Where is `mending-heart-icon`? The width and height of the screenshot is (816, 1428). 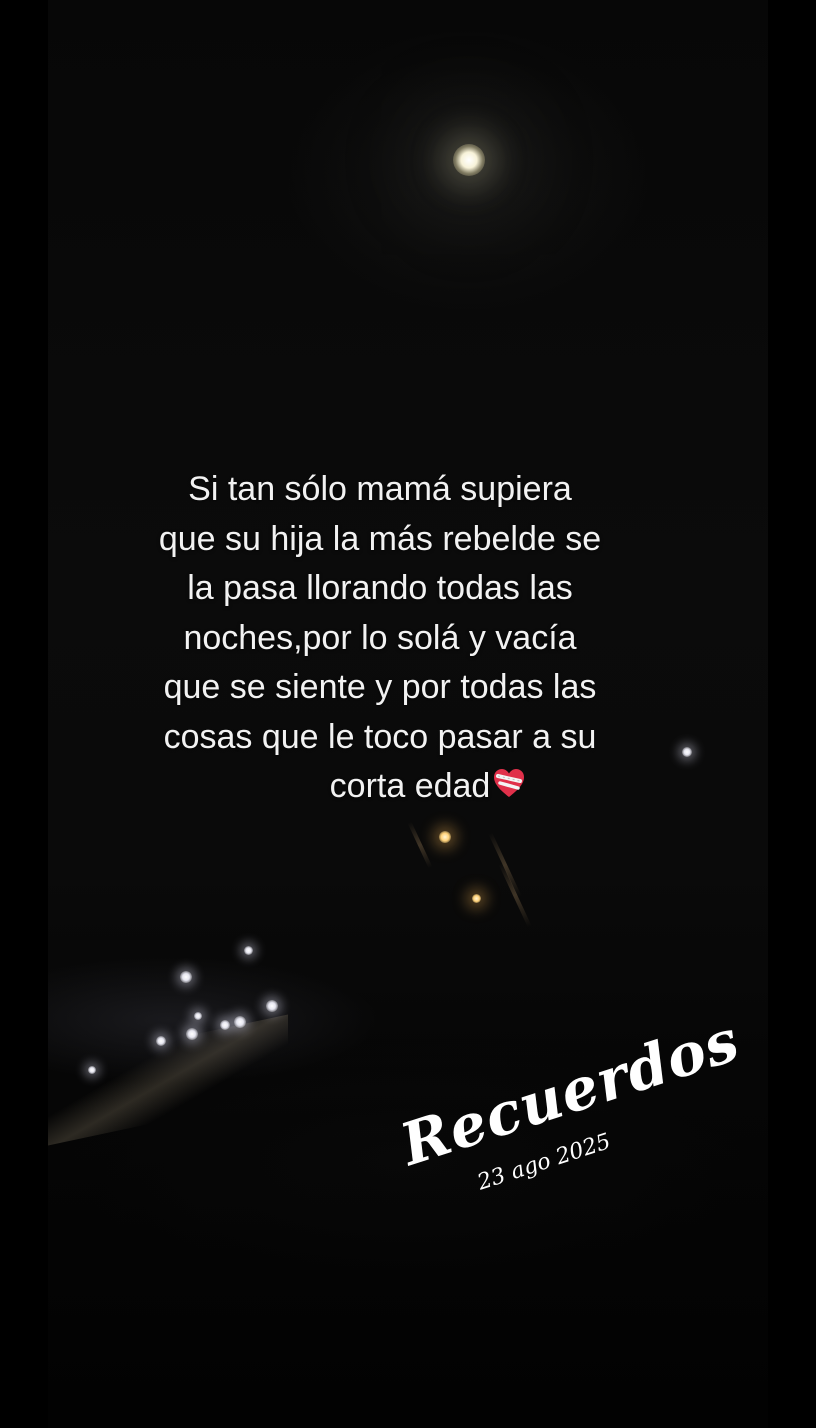 mending-heart-icon is located at coordinates (509, 789).